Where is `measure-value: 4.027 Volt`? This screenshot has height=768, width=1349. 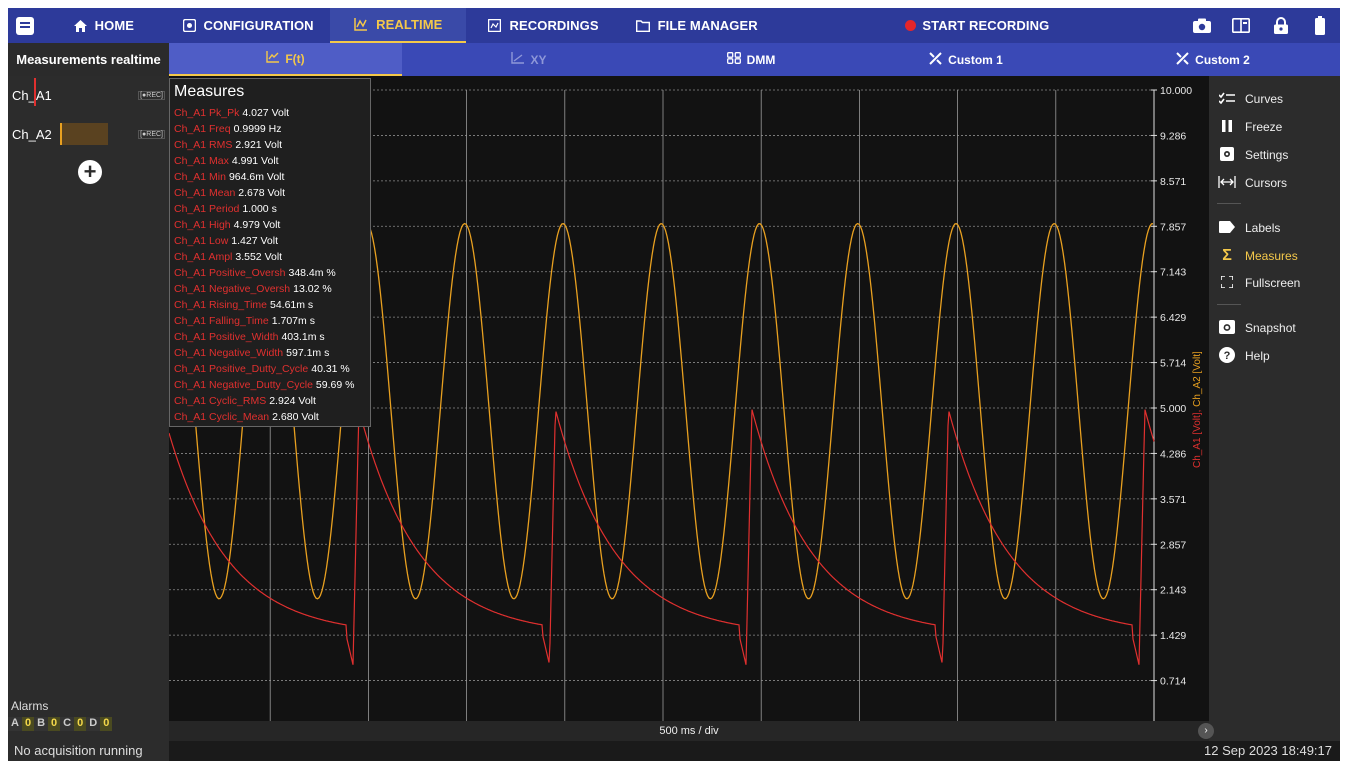
measure-value: 4.027 Volt is located at coordinates (266, 113).